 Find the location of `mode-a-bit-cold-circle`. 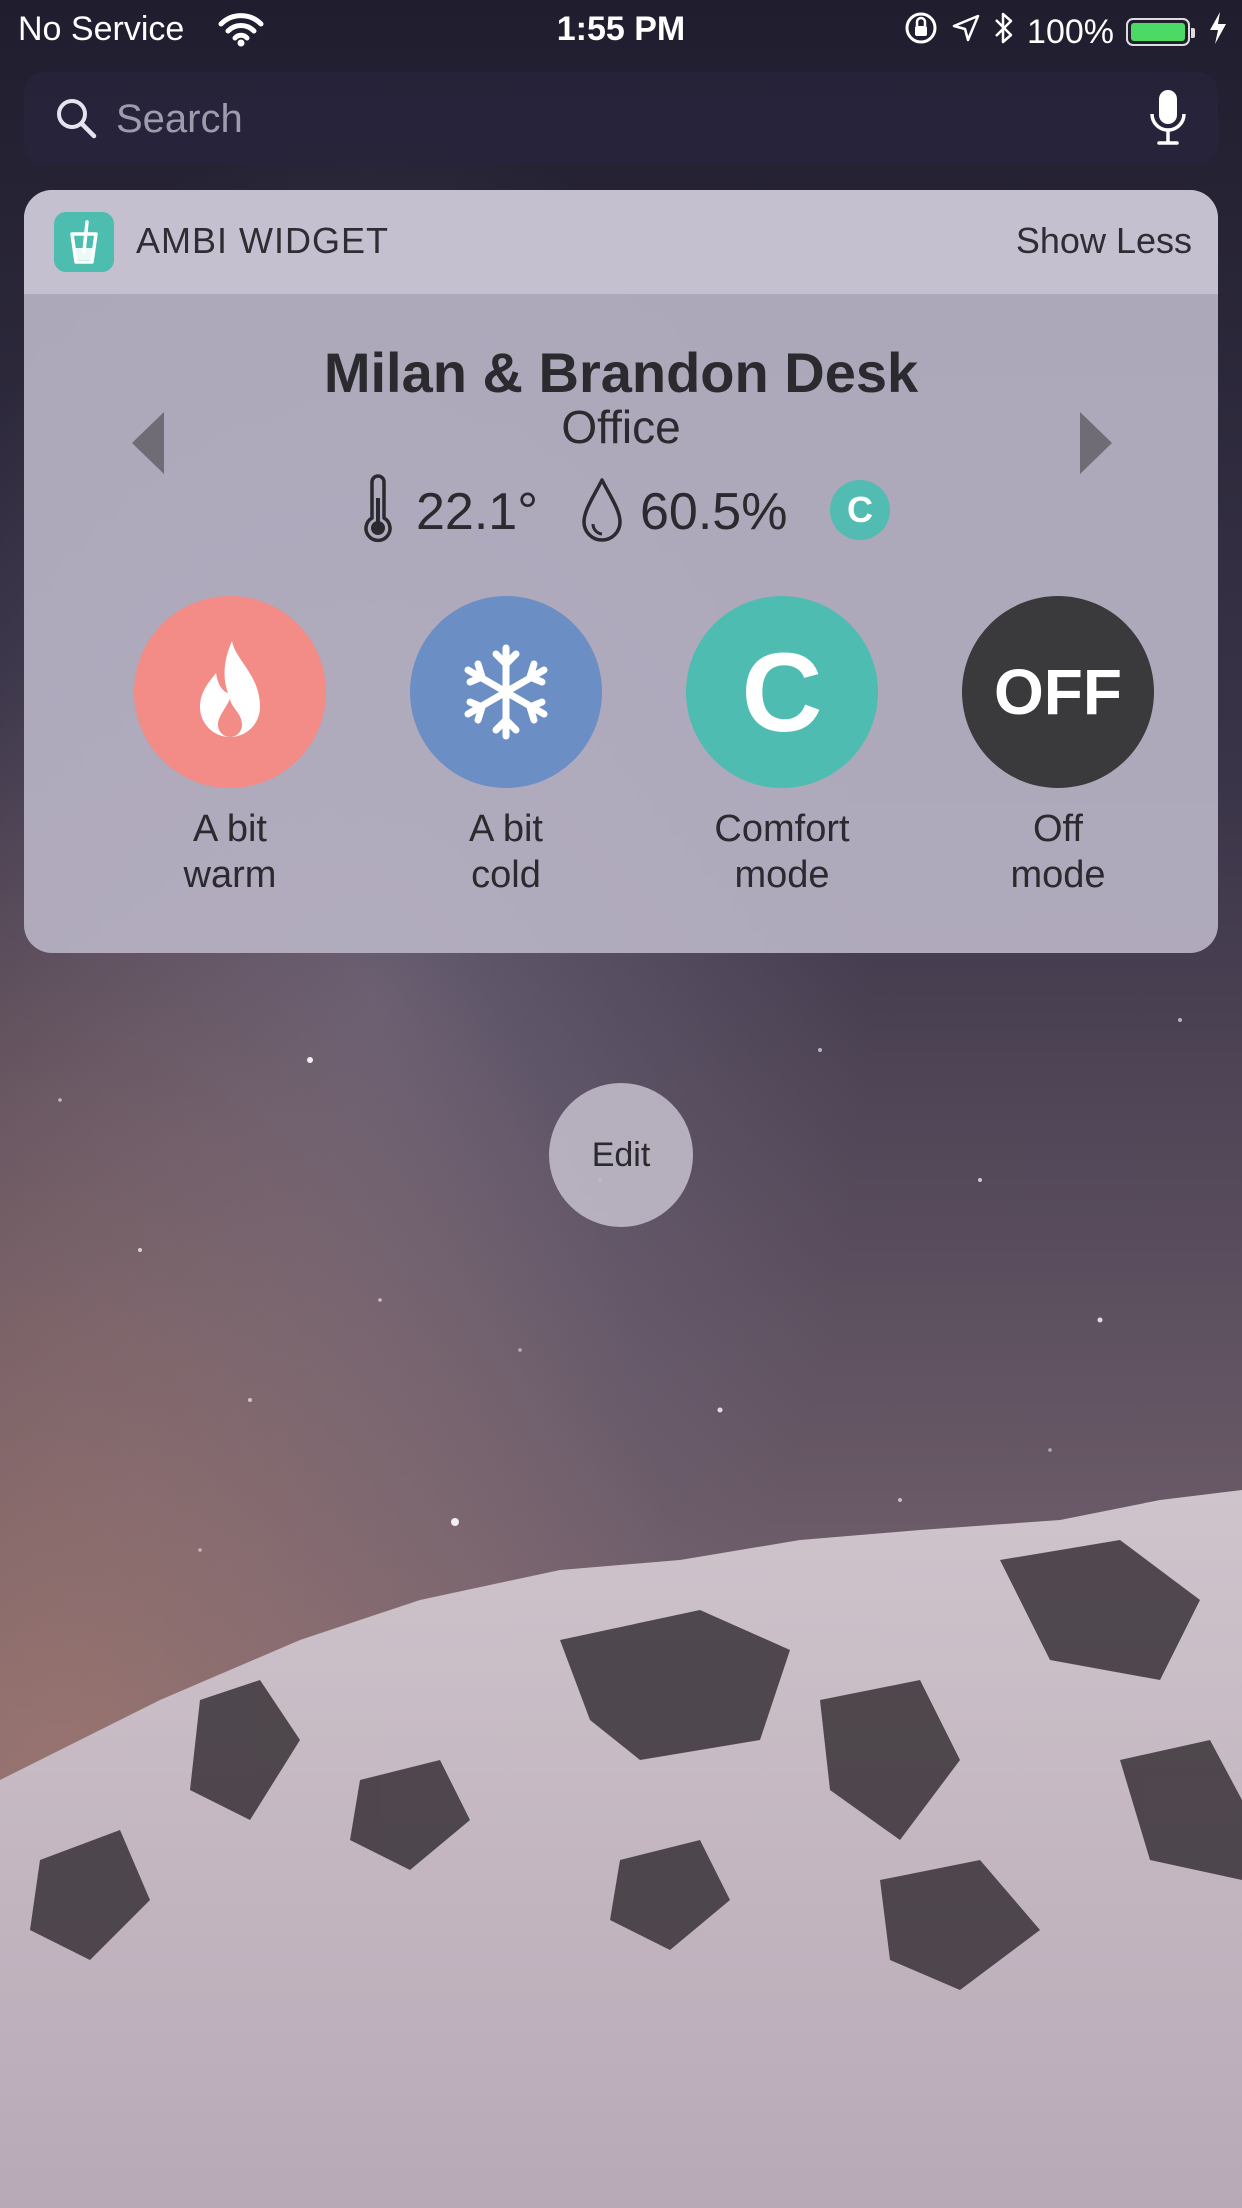

mode-a-bit-cold-circle is located at coordinates (506, 692).